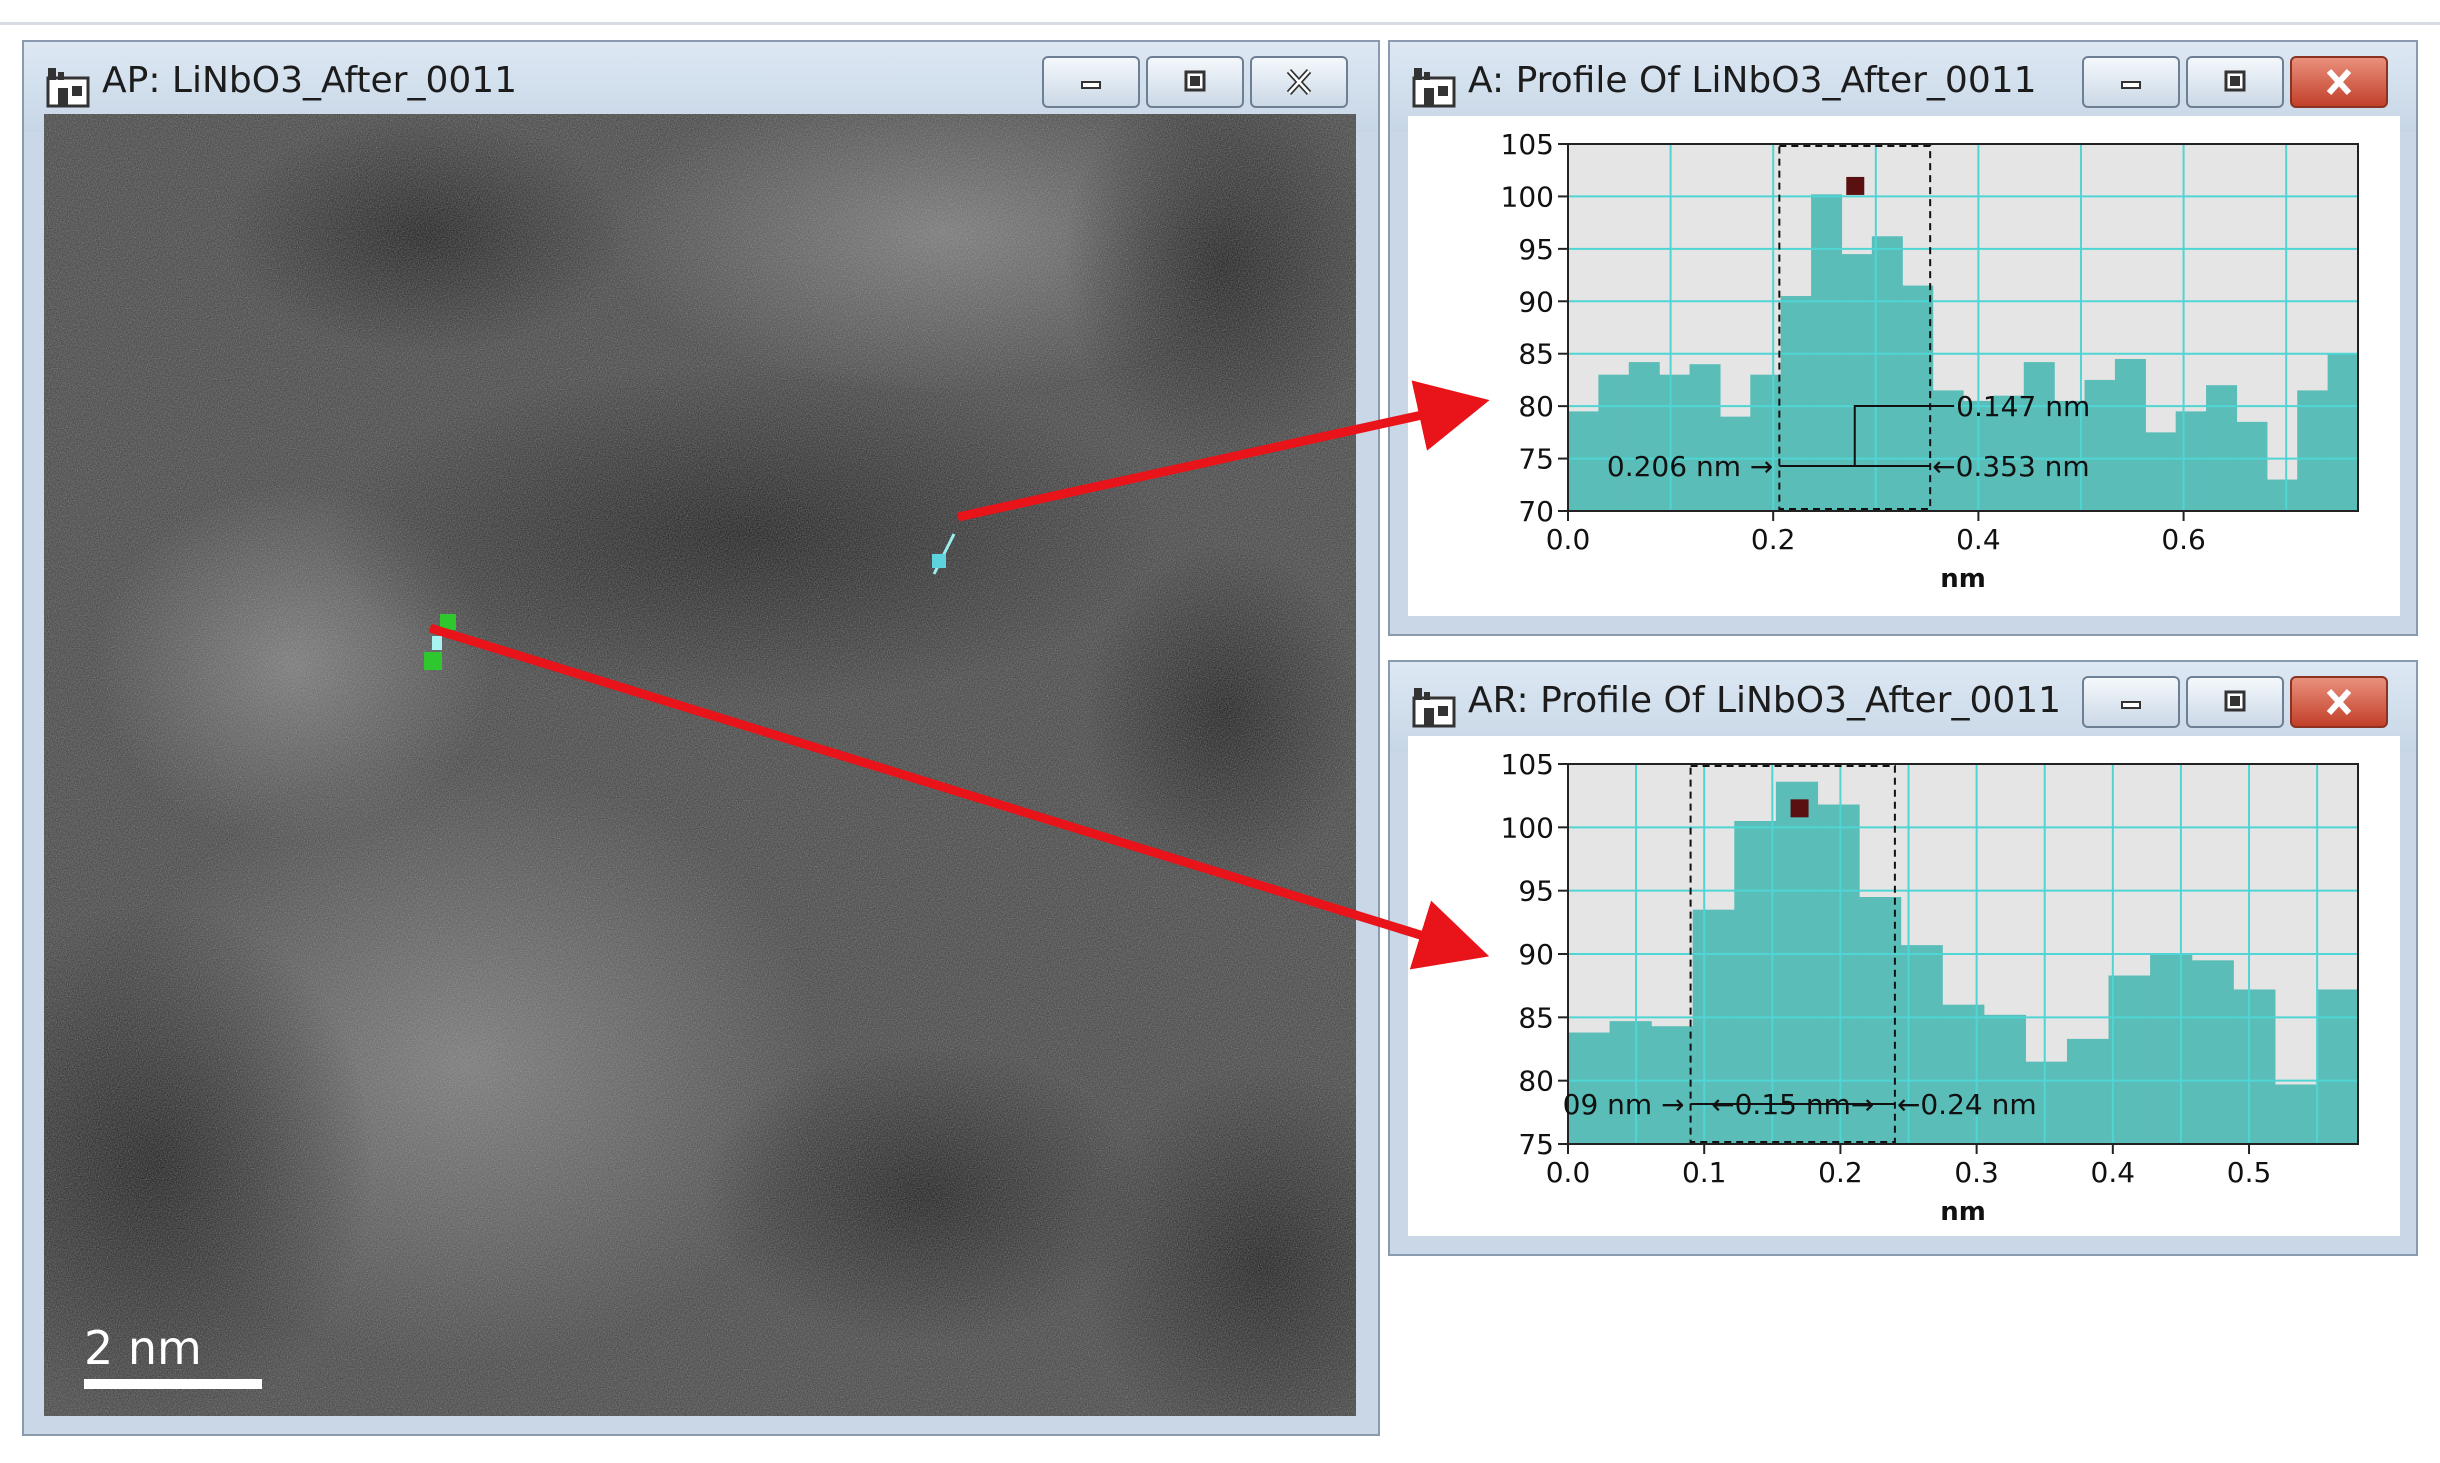 Image resolution: width=2440 pixels, height=1463 pixels. What do you see at coordinates (310, 80) in the screenshot?
I see `image-window-title: AP: LiNbO3_After_0011` at bounding box center [310, 80].